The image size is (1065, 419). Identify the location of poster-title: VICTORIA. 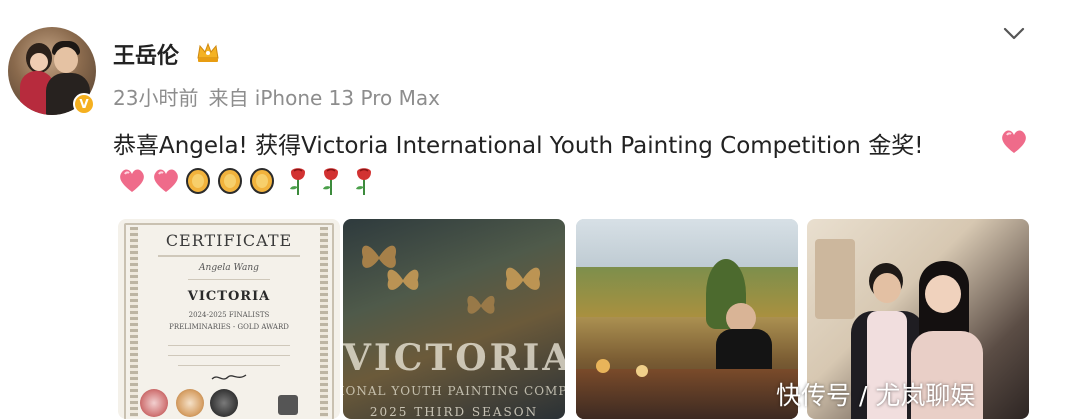
(454, 358).